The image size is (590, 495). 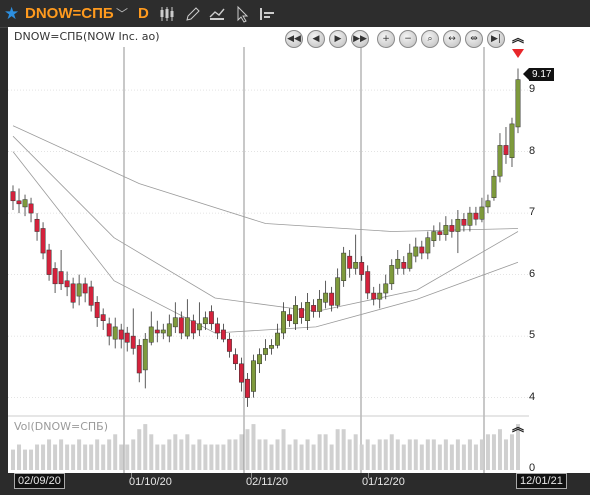 I want to click on chart-title: DNOW=СПБ(NOW Inc. ao), so click(x=87, y=36).